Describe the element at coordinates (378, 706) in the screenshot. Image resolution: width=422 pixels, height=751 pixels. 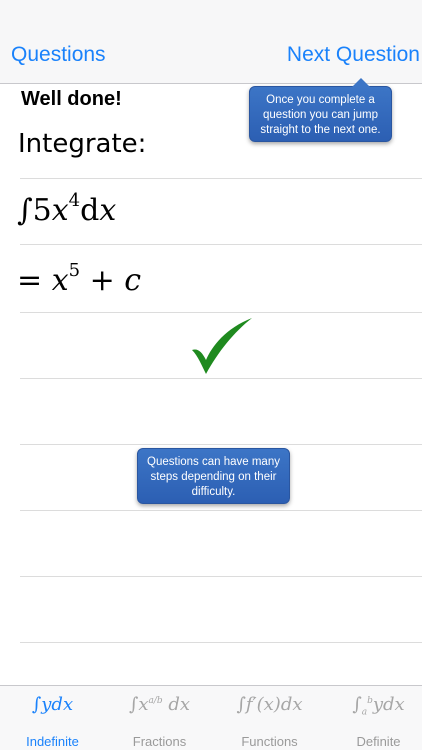
I see `definite-integral-icon: ∫abydx` at that location.